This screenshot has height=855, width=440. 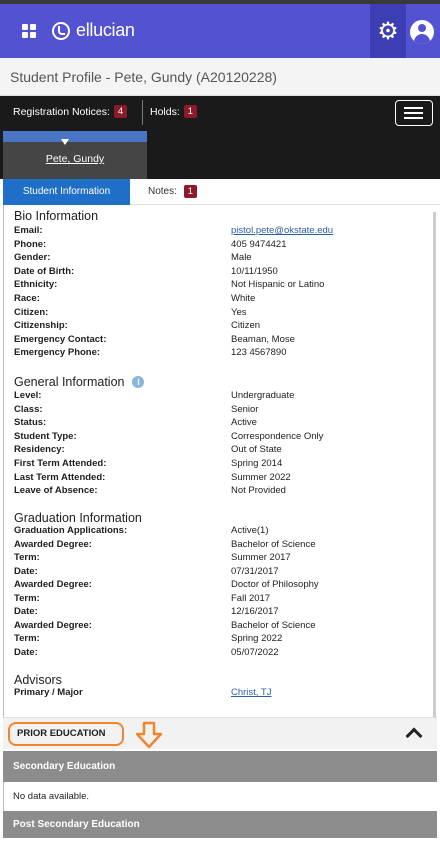 I want to click on graduation-row-value: Bachelor of Science, so click(x=273, y=625).